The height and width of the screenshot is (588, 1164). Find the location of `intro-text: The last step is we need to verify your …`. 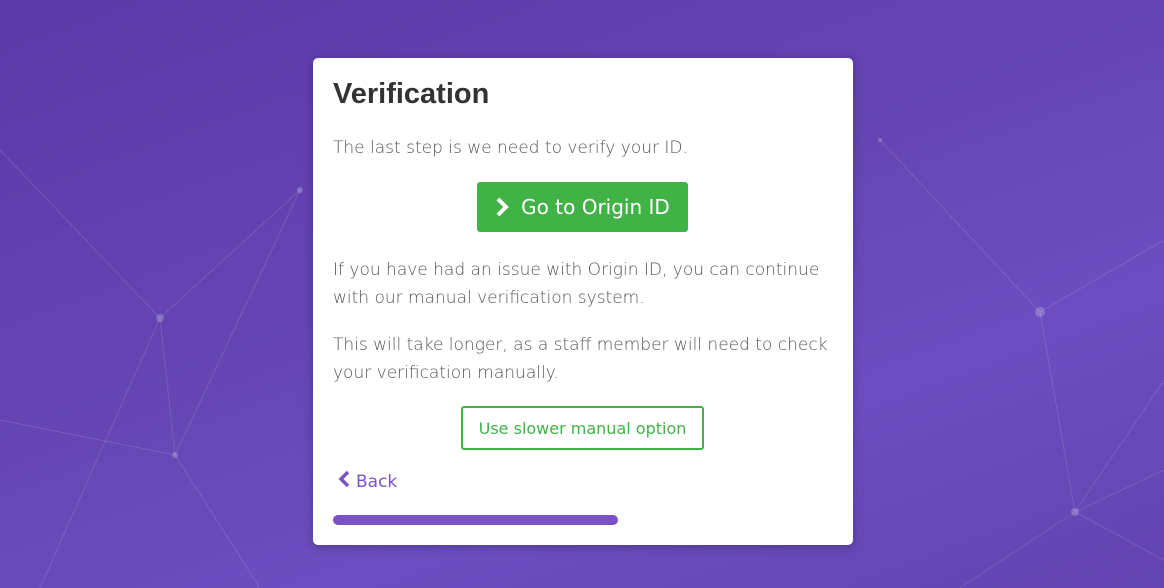

intro-text: The last step is we need to verify your … is located at coordinates (510, 148).